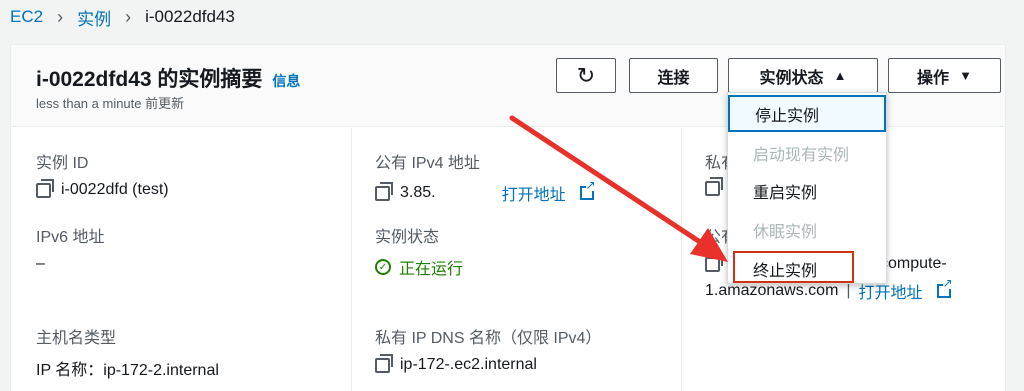  What do you see at coordinates (115, 189) in the screenshot?
I see `instance-id-value: i-0022dfd (test)` at bounding box center [115, 189].